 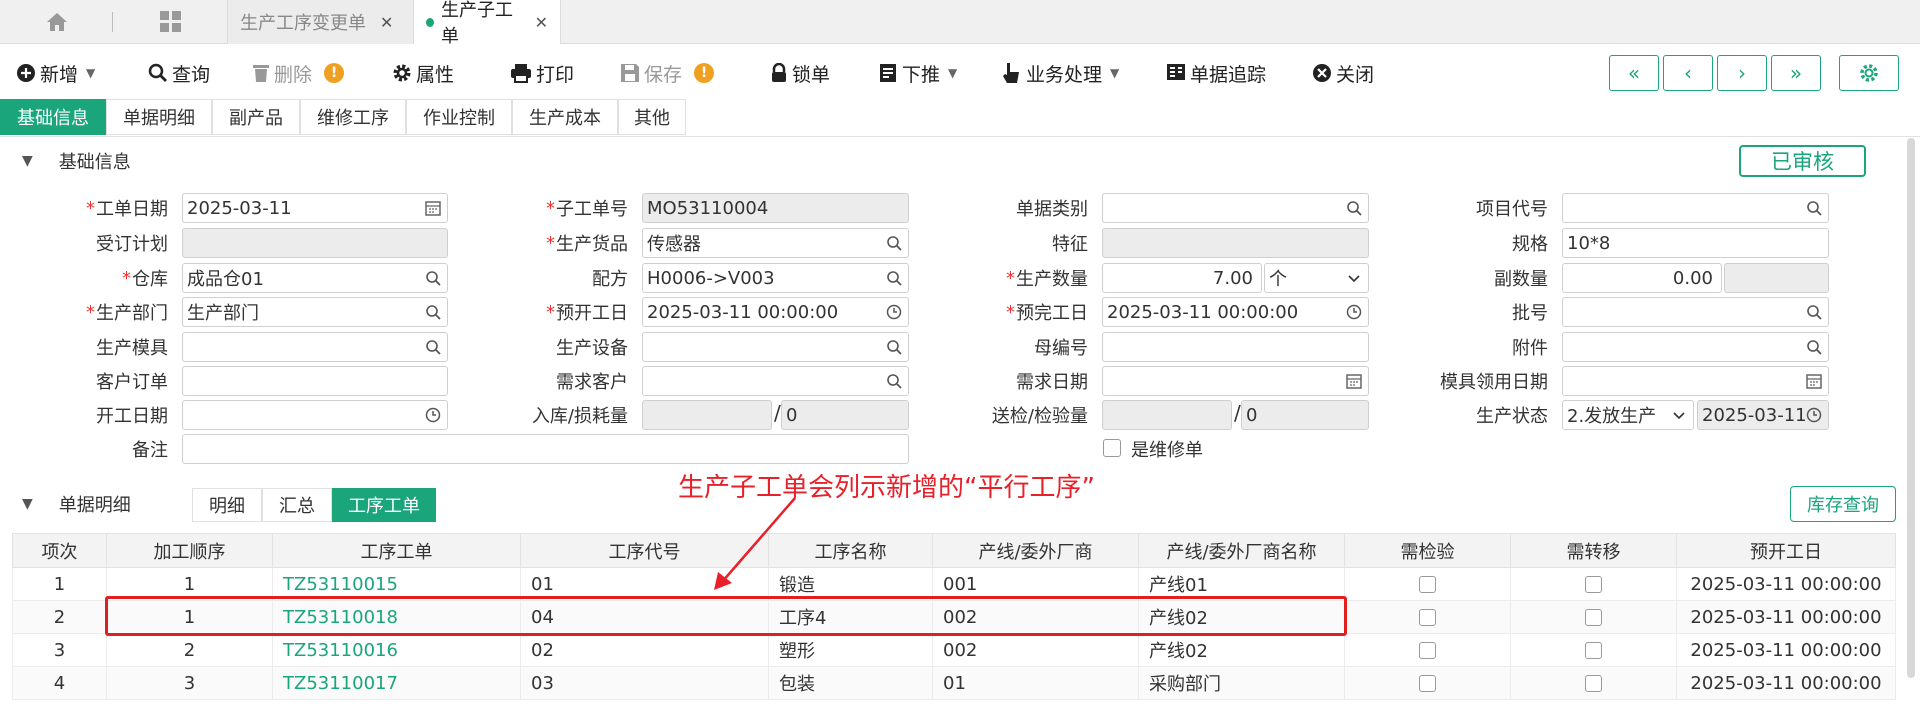 I want to click on tab-by-product: 副产品, so click(x=256, y=117).